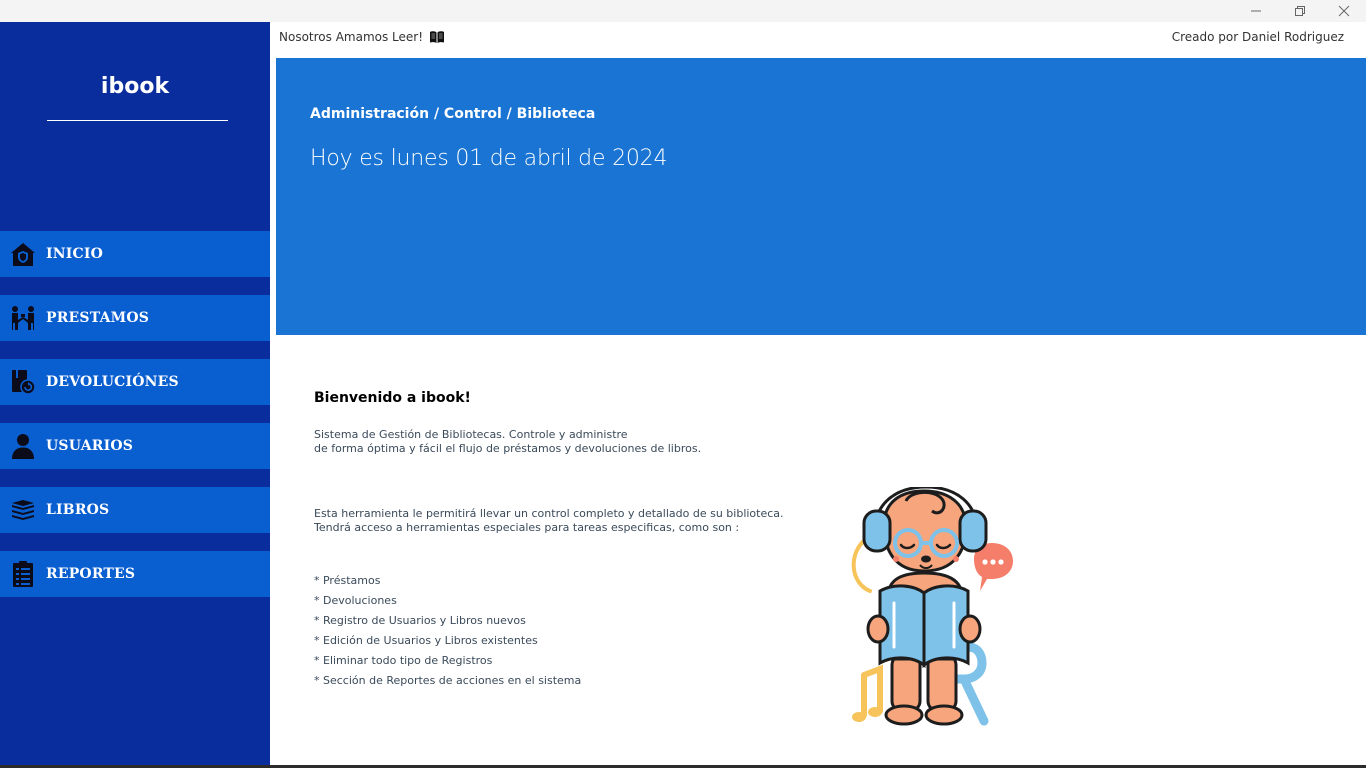 The width and height of the screenshot is (1366, 768). What do you see at coordinates (135, 510) in the screenshot?
I see `sidebar-item-libros: LIBROS` at bounding box center [135, 510].